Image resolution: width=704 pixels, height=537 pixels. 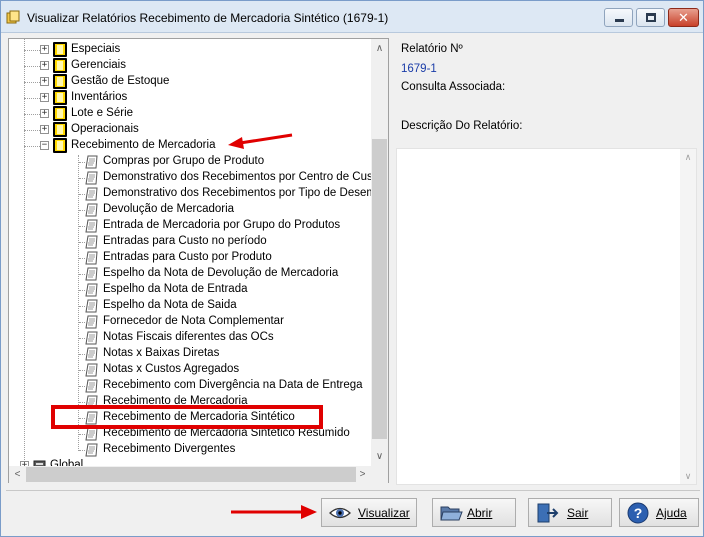 What do you see at coordinates (419, 69) in the screenshot?
I see `report-number-value: 1679-1` at bounding box center [419, 69].